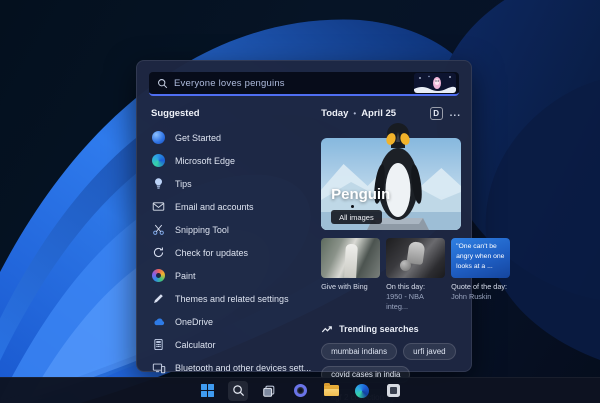 Image resolution: width=600 pixels, height=403 pixels. What do you see at coordinates (351, 258) in the screenshot?
I see `give-with-bing-thumbnail` at bounding box center [351, 258].